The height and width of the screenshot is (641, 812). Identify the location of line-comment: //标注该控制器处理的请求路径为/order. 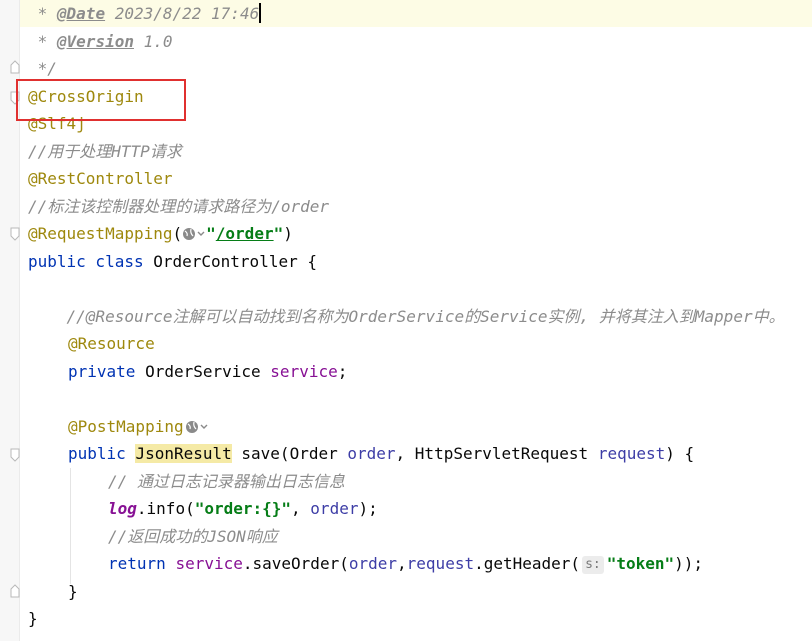
(179, 206).